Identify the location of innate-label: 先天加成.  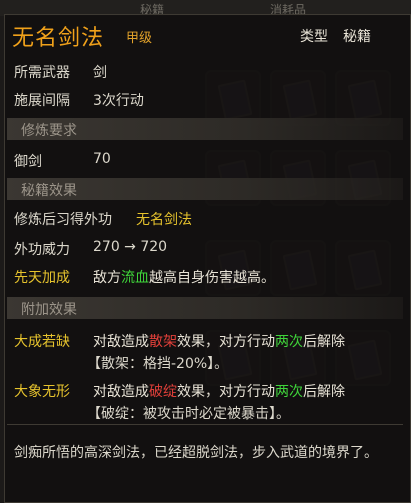
(42, 278).